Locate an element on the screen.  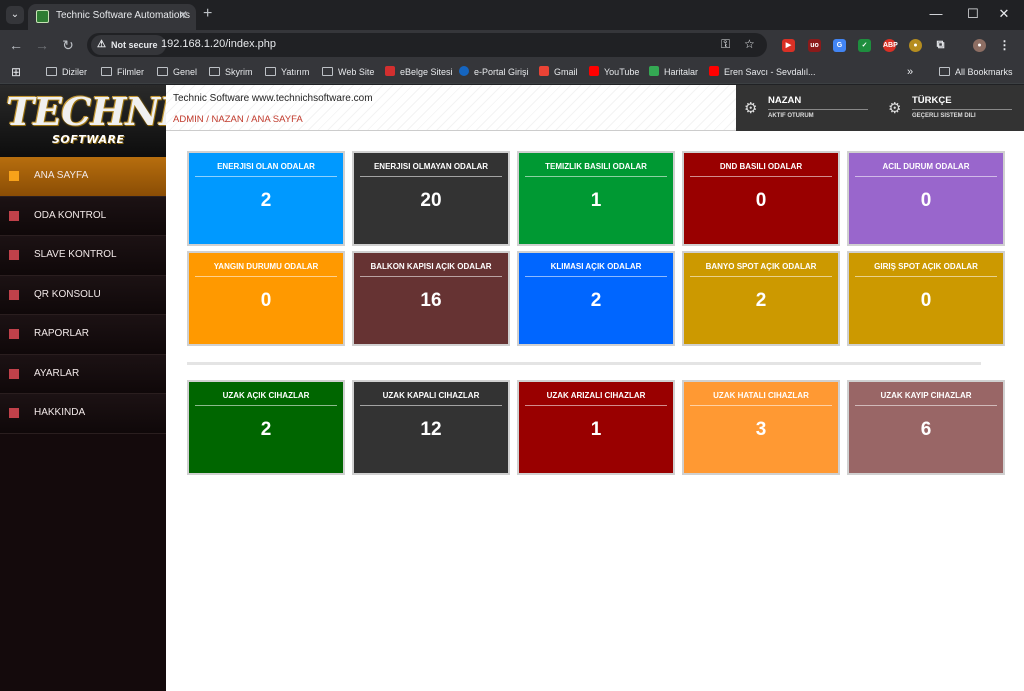
password-key-icon: ⚿ is located at coordinates (725, 44).